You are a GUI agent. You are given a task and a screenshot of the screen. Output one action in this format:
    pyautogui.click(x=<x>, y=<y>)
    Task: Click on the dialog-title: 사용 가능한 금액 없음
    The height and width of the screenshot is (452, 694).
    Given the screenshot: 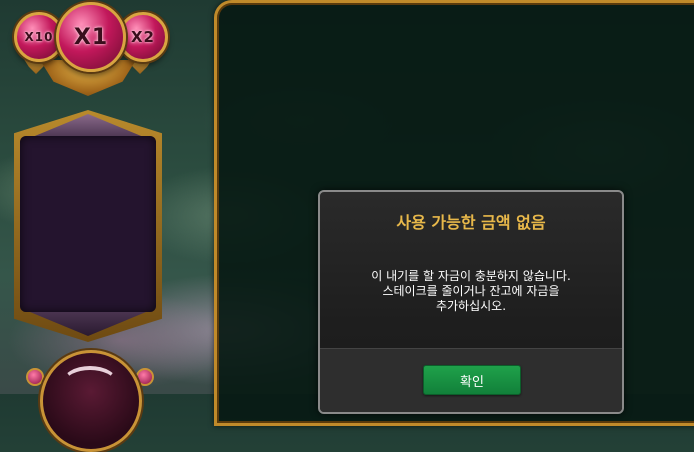 What is the action you would take?
    pyautogui.click(x=471, y=222)
    